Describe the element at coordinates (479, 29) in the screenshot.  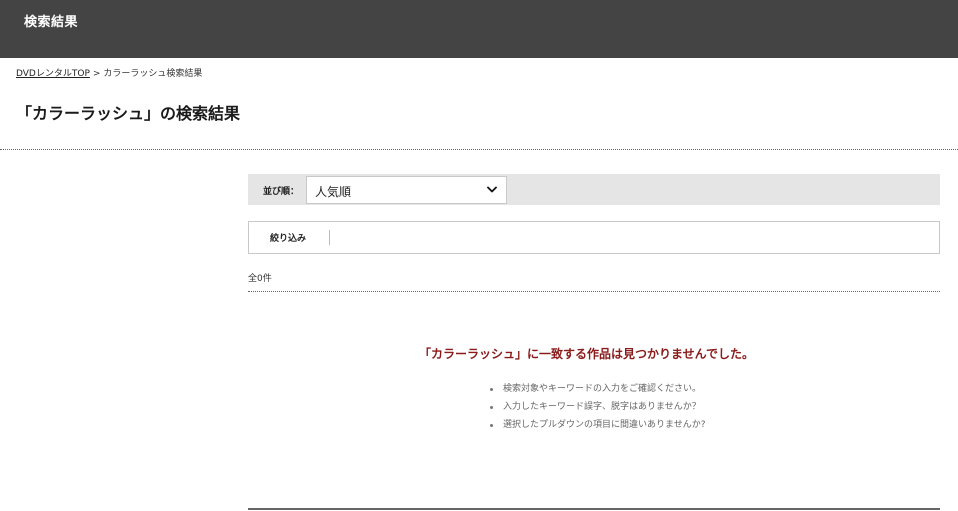
I see `page-header: 検索結果` at that location.